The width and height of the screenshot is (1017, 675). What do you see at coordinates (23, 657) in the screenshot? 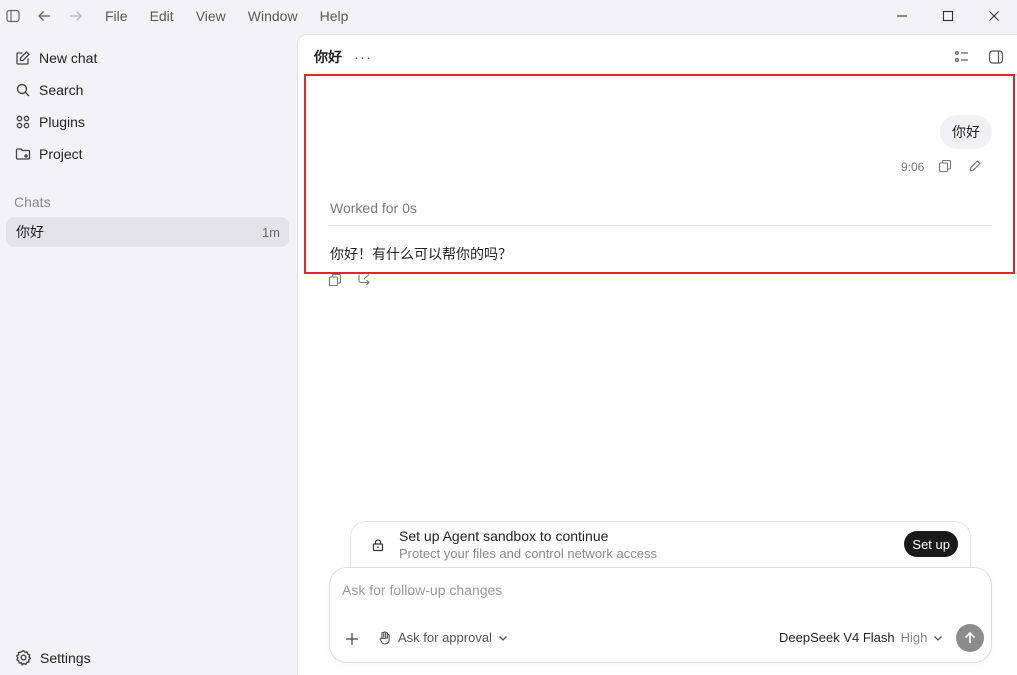
I see `gear-icon` at bounding box center [23, 657].